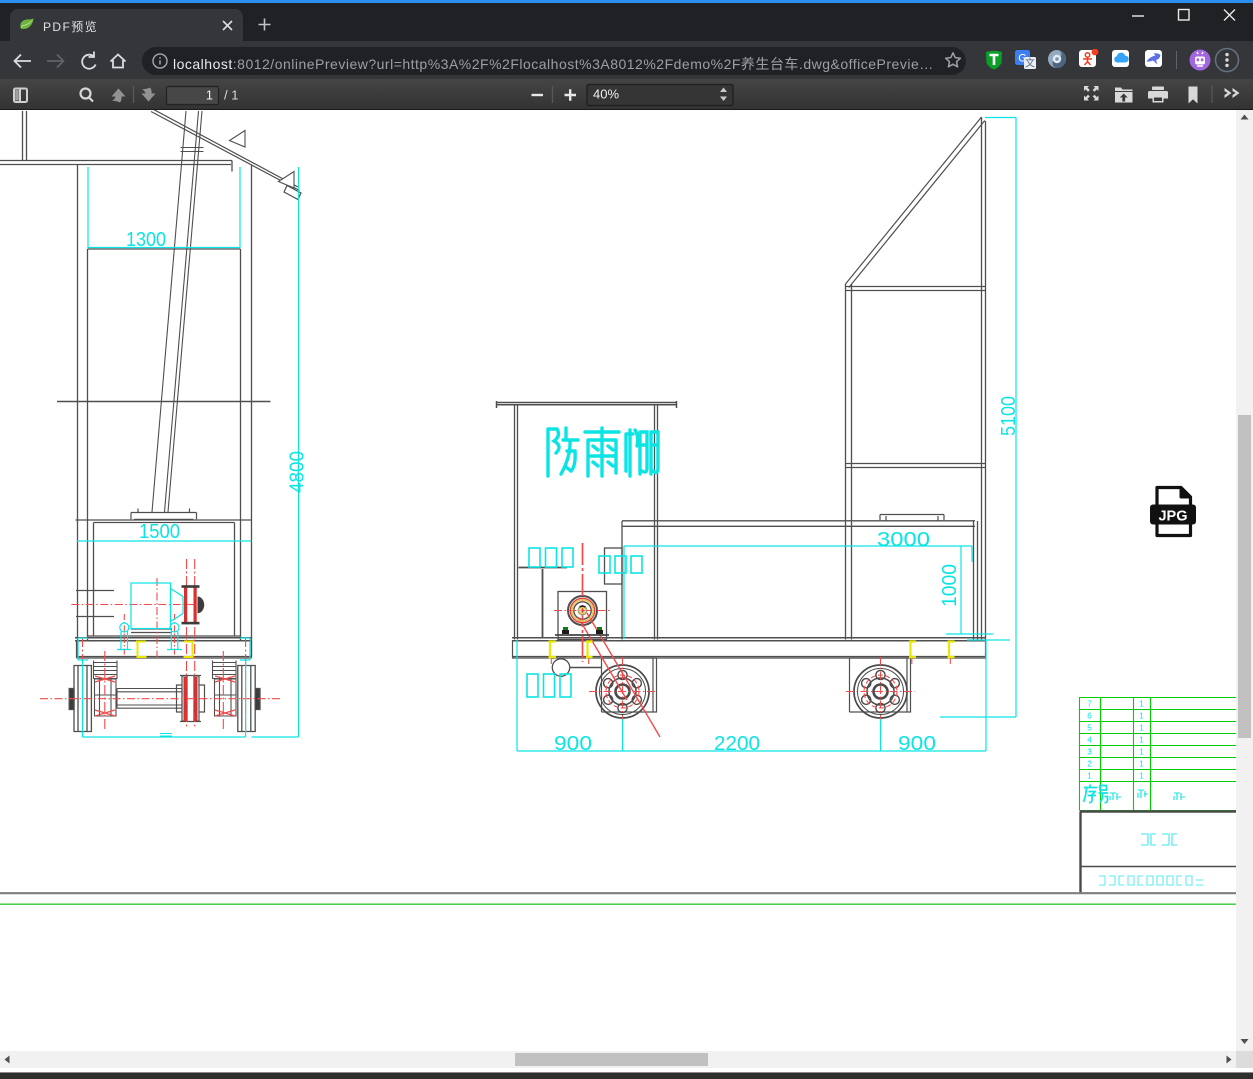  I want to click on svg-text: 4, so click(1089, 740).